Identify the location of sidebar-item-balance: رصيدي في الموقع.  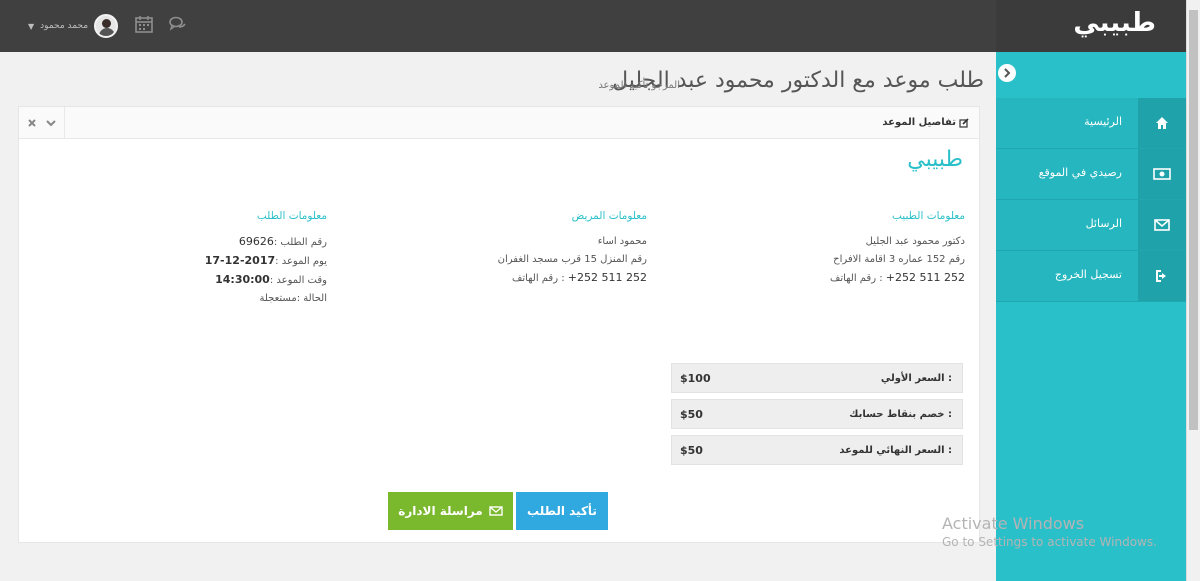
(1091, 174).